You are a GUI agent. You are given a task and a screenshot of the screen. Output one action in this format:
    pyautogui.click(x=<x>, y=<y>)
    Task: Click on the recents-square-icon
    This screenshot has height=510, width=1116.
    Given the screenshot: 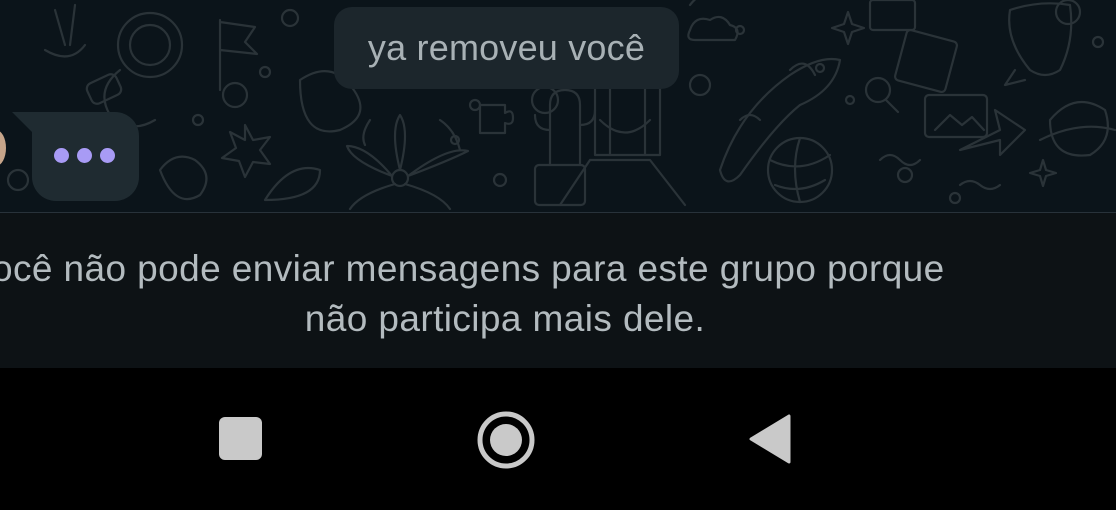 What is the action you would take?
    pyautogui.click(x=240, y=438)
    